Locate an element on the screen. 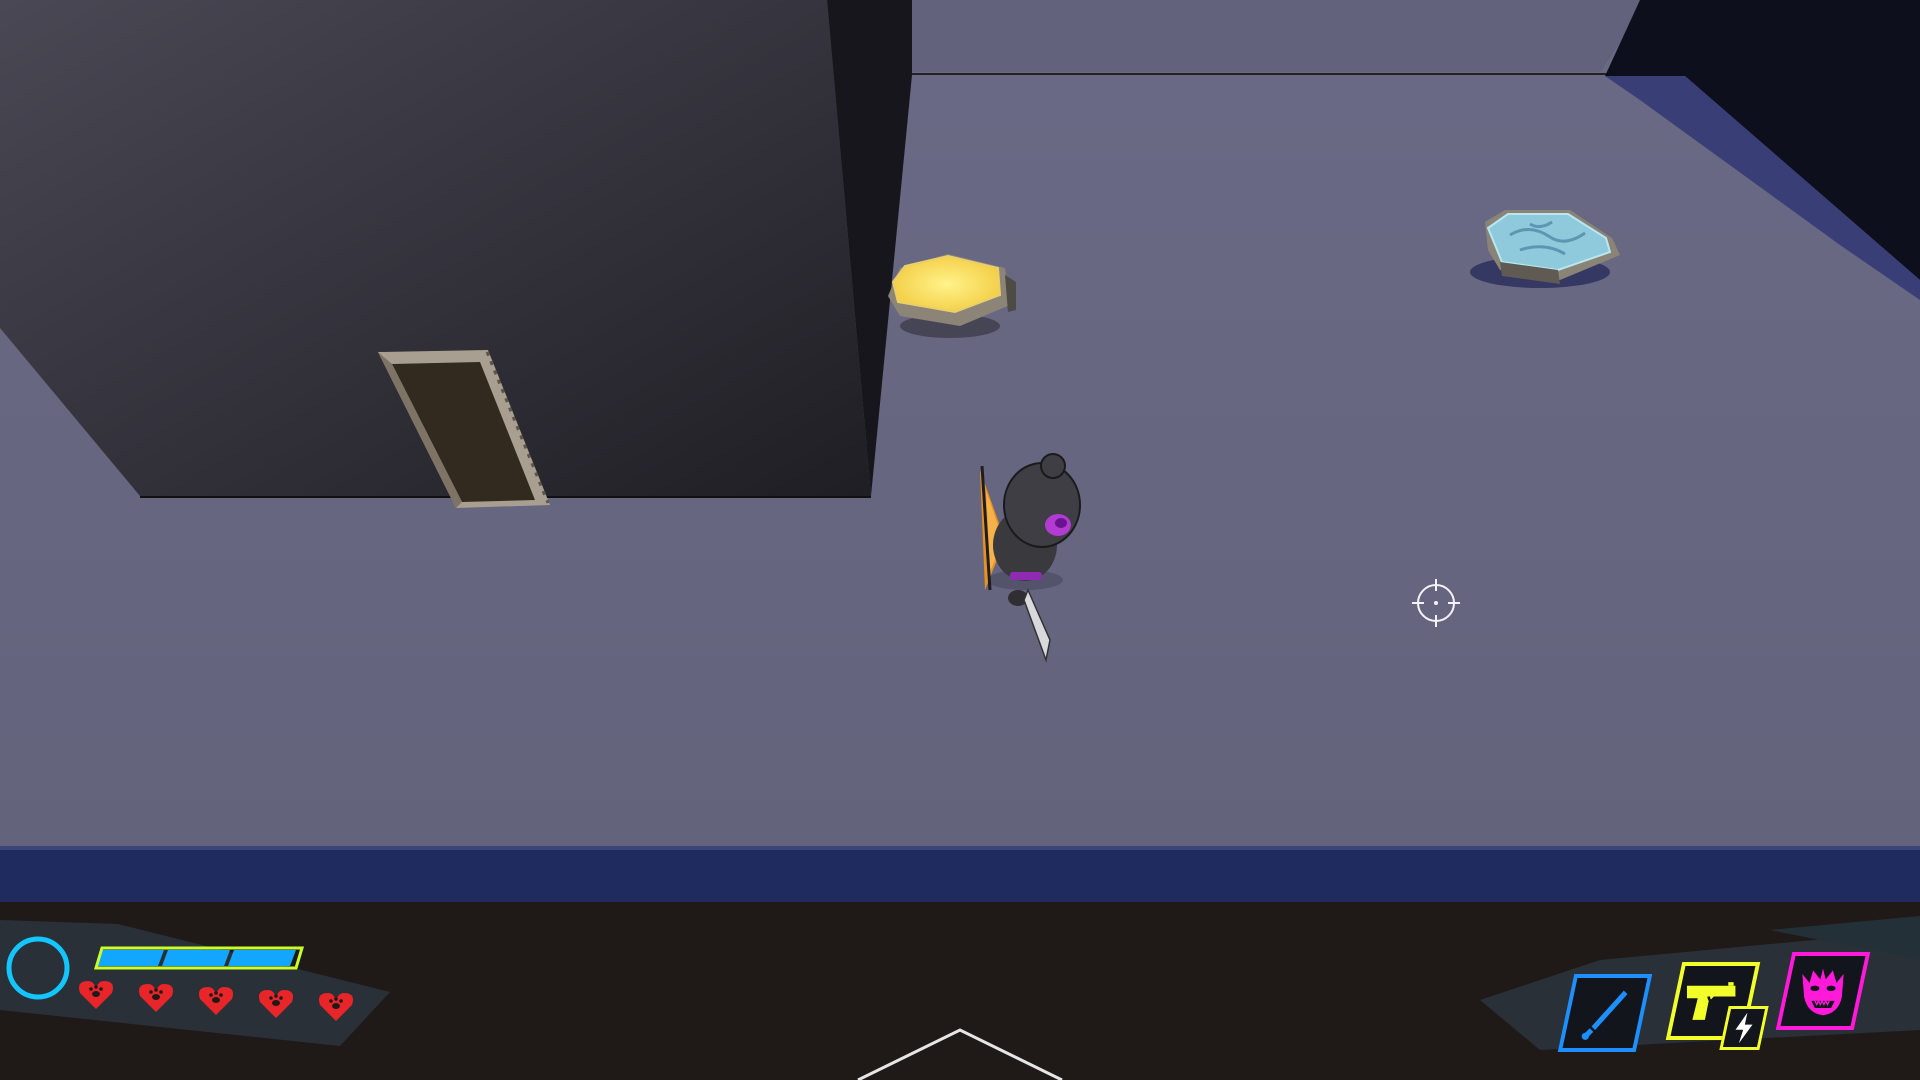 This screenshot has width=1920, height=1080. lightning-icon is located at coordinates (1744, 1028).